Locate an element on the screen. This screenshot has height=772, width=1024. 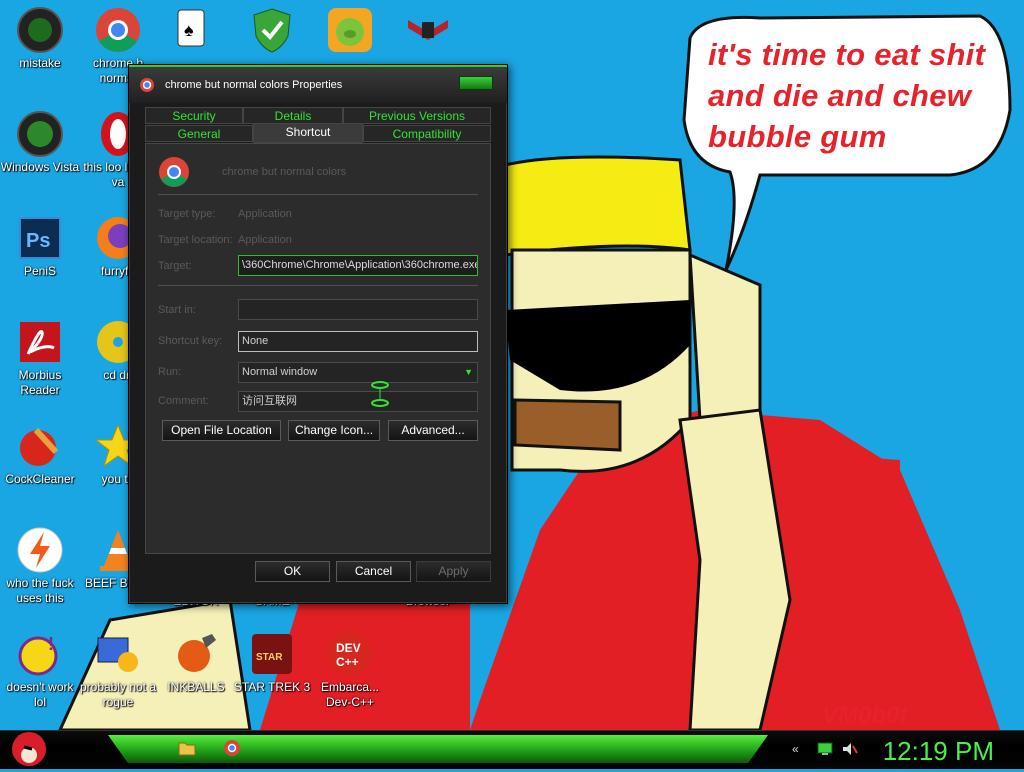
red-emblem-icon is located at coordinates (428, 30).